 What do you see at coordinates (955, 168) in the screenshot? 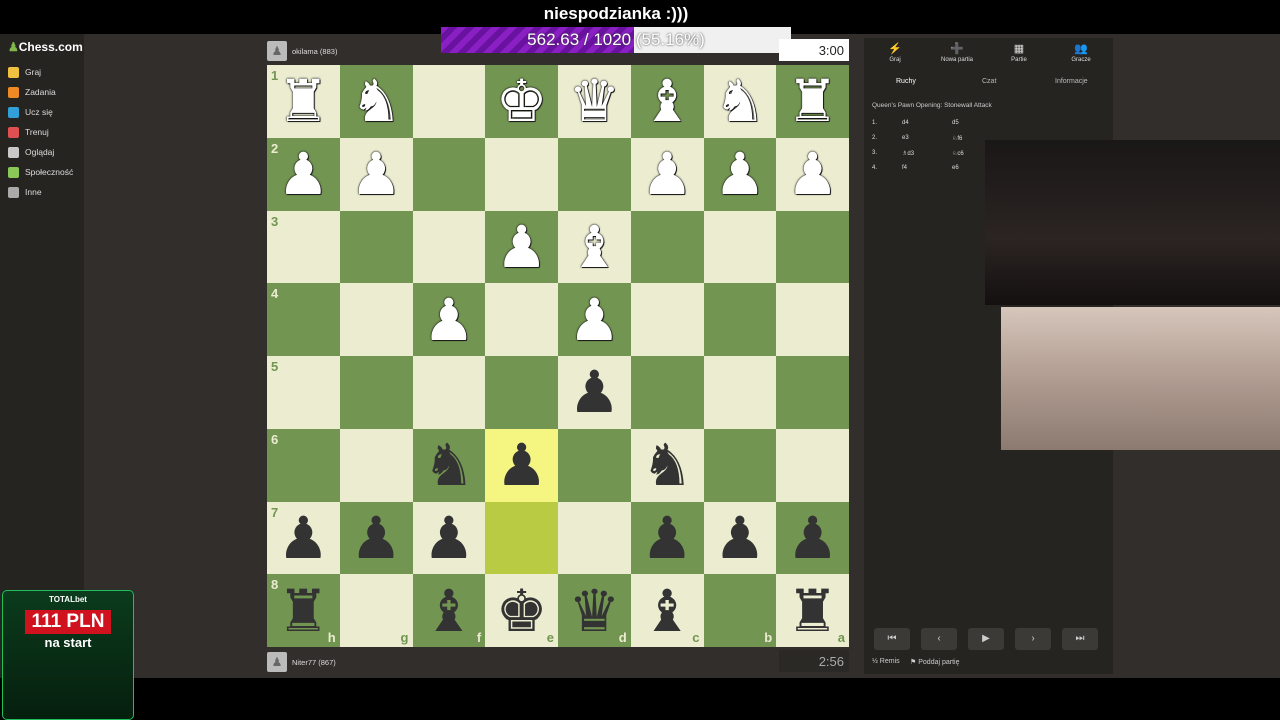
I see `move-black: e6` at bounding box center [955, 168].